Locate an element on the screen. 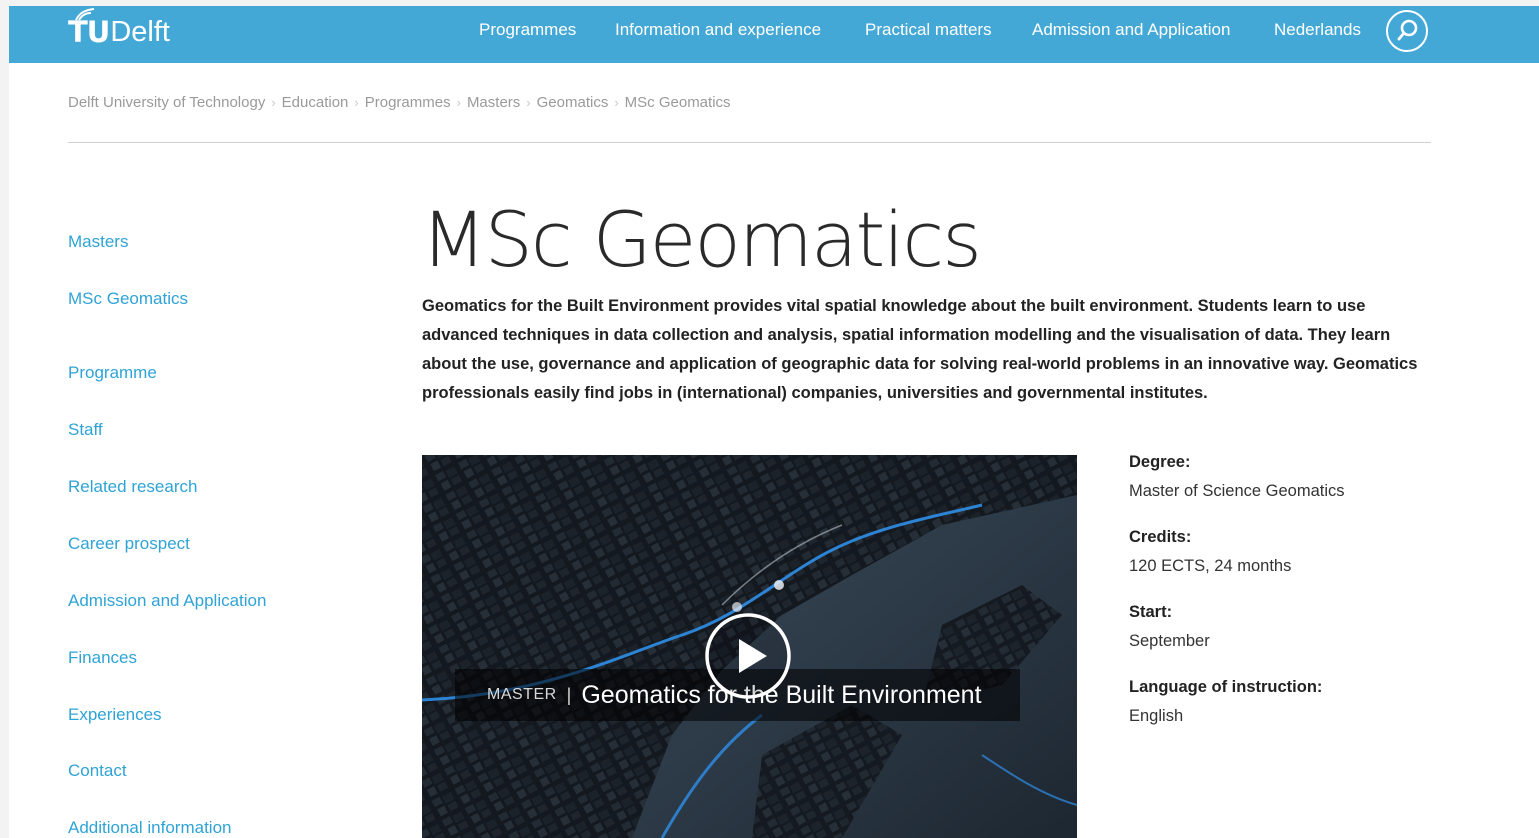 Image resolution: width=1539 pixels, height=838 pixels. sidebar-item-contact: Contact is located at coordinates (97, 771).